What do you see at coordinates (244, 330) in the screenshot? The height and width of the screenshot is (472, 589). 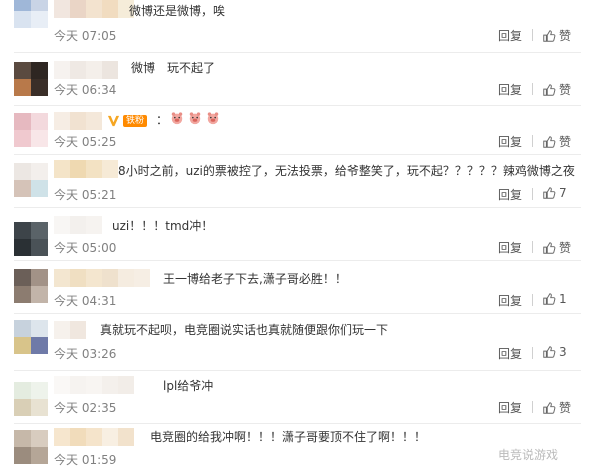 I see `comment-text: 真就玩不起呗，电竞圈说实话也真就随便跟你们玩一下` at bounding box center [244, 330].